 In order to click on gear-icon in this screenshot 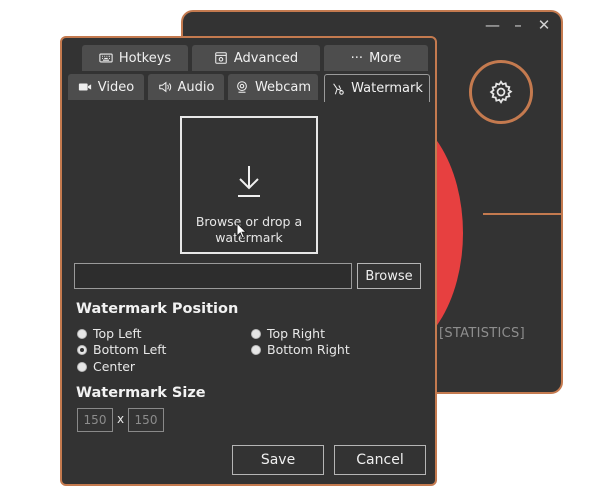, I will do `click(501, 92)`.